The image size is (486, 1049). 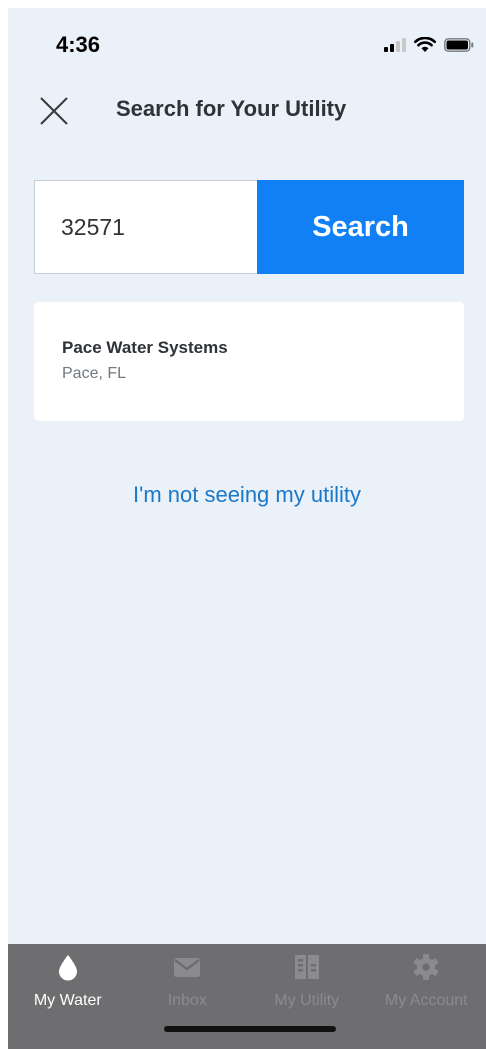 What do you see at coordinates (145, 347) in the screenshot?
I see `result-name: Pace Water Systems` at bounding box center [145, 347].